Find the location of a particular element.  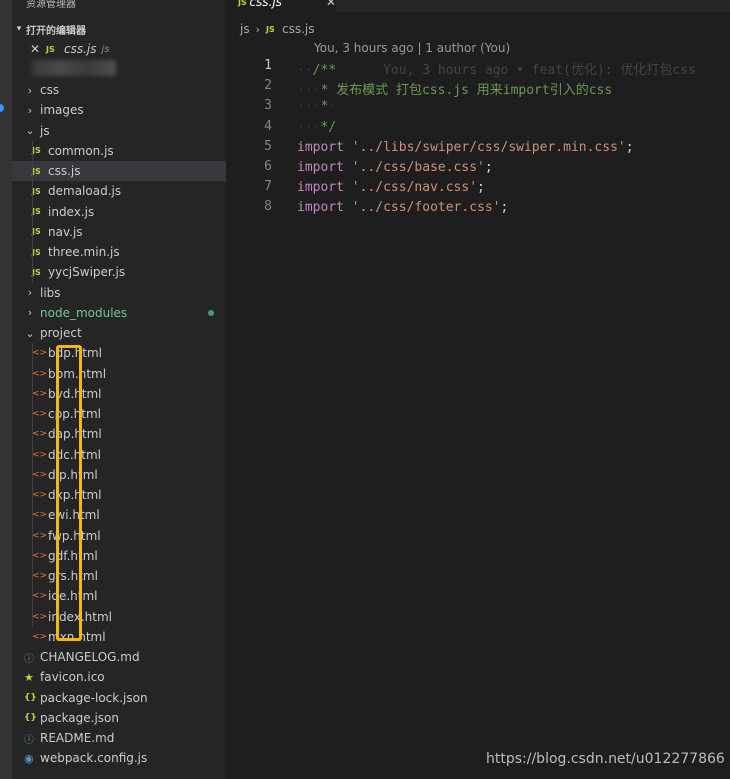

tree-item-label: css is located at coordinates (50, 90).